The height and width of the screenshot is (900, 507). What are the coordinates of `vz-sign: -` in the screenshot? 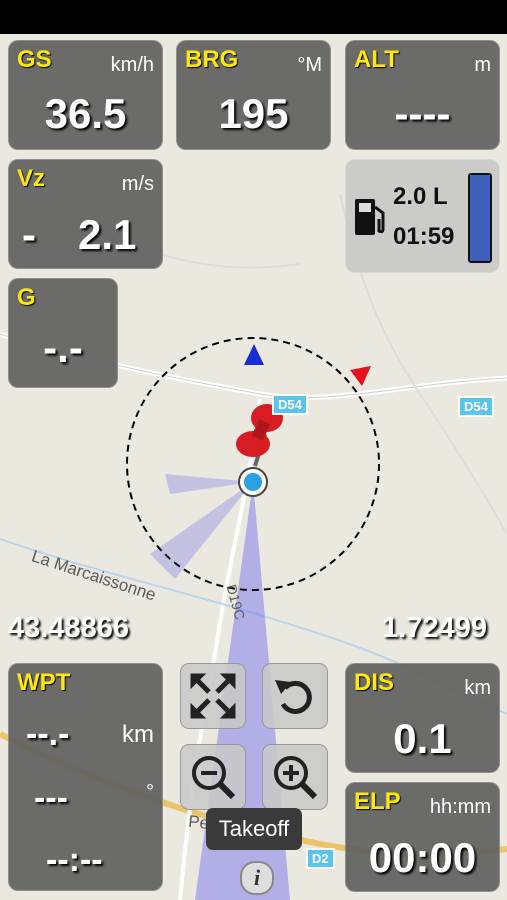 It's located at (29, 234).